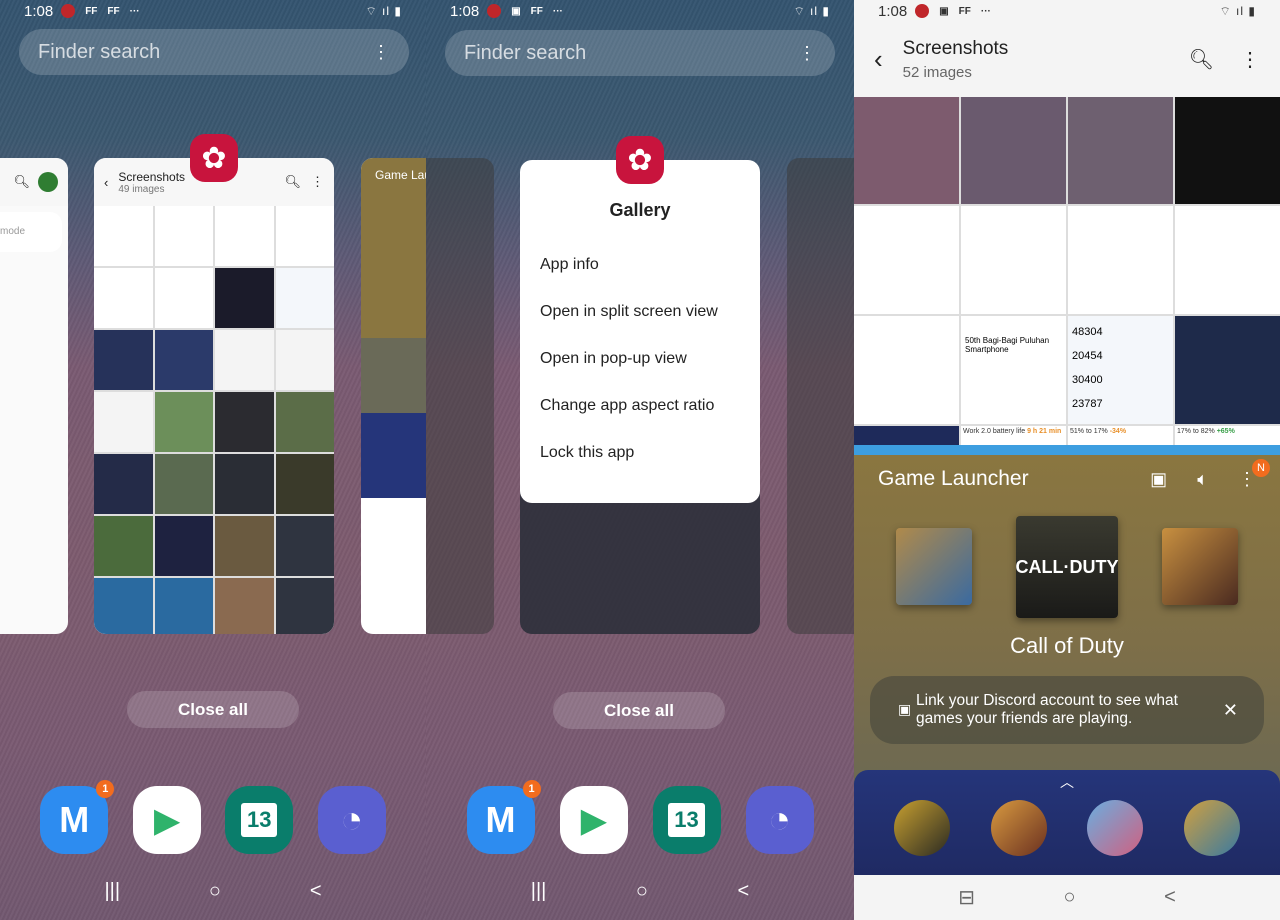 The height and width of the screenshot is (920, 1280). Describe the element at coordinates (1067, 450) in the screenshot. I see `split-divider-handle` at that location.